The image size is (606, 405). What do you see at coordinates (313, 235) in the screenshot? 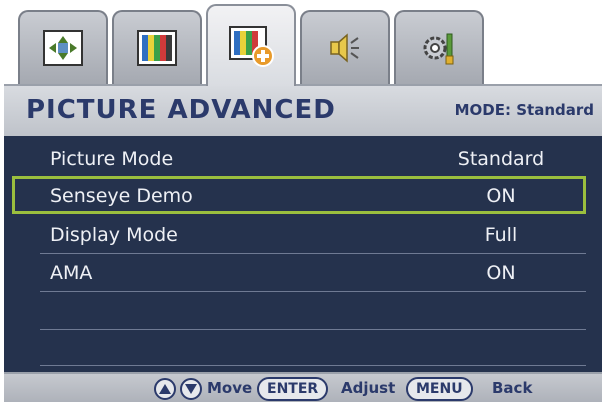
I see `menu-item-display-mode: Display Mode Full` at bounding box center [313, 235].